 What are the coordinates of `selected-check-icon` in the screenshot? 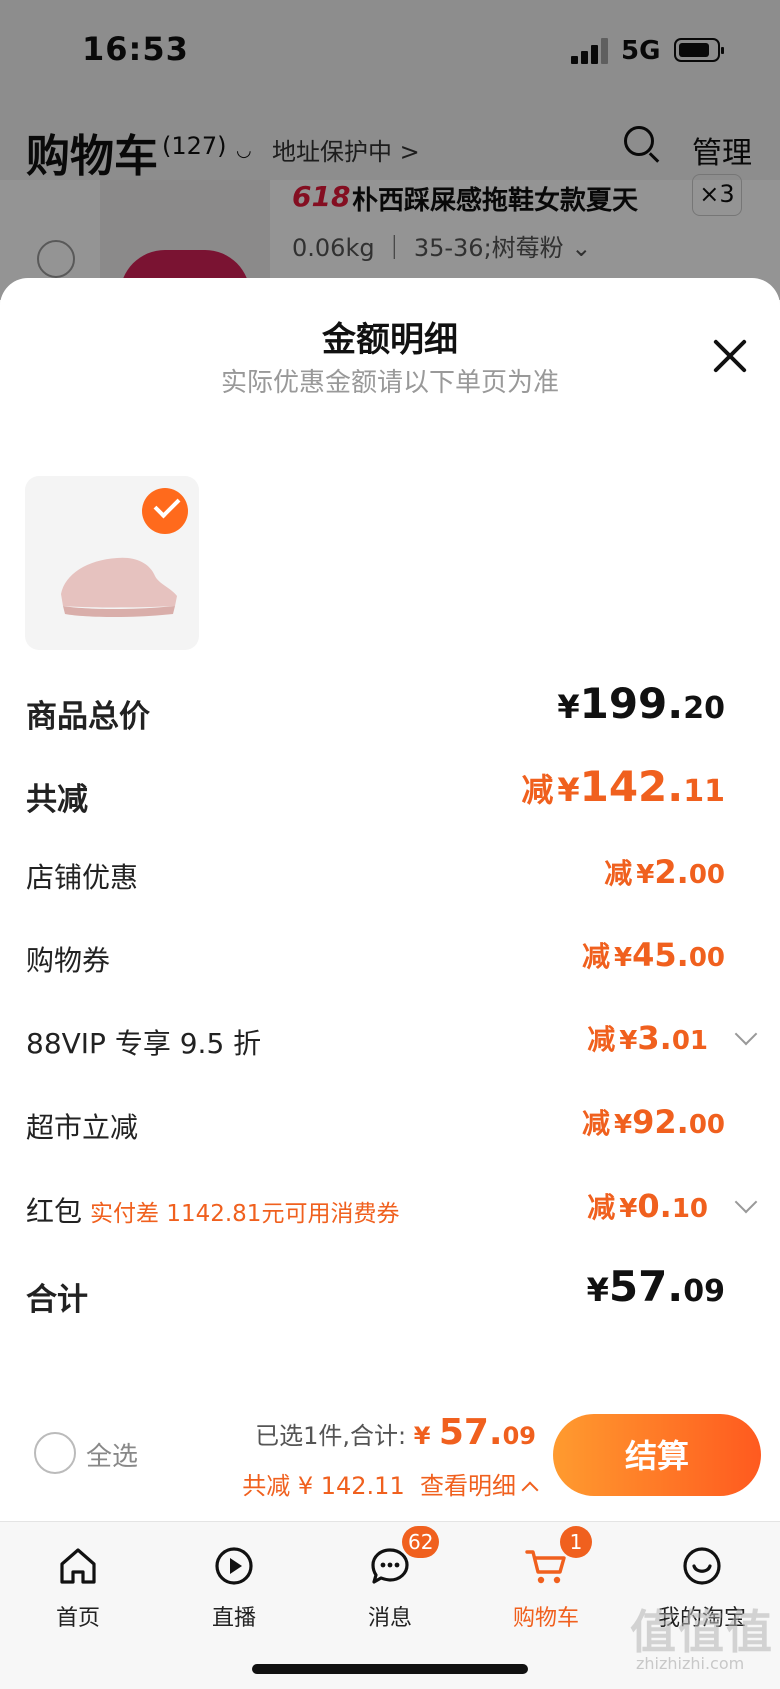 It's located at (165, 511).